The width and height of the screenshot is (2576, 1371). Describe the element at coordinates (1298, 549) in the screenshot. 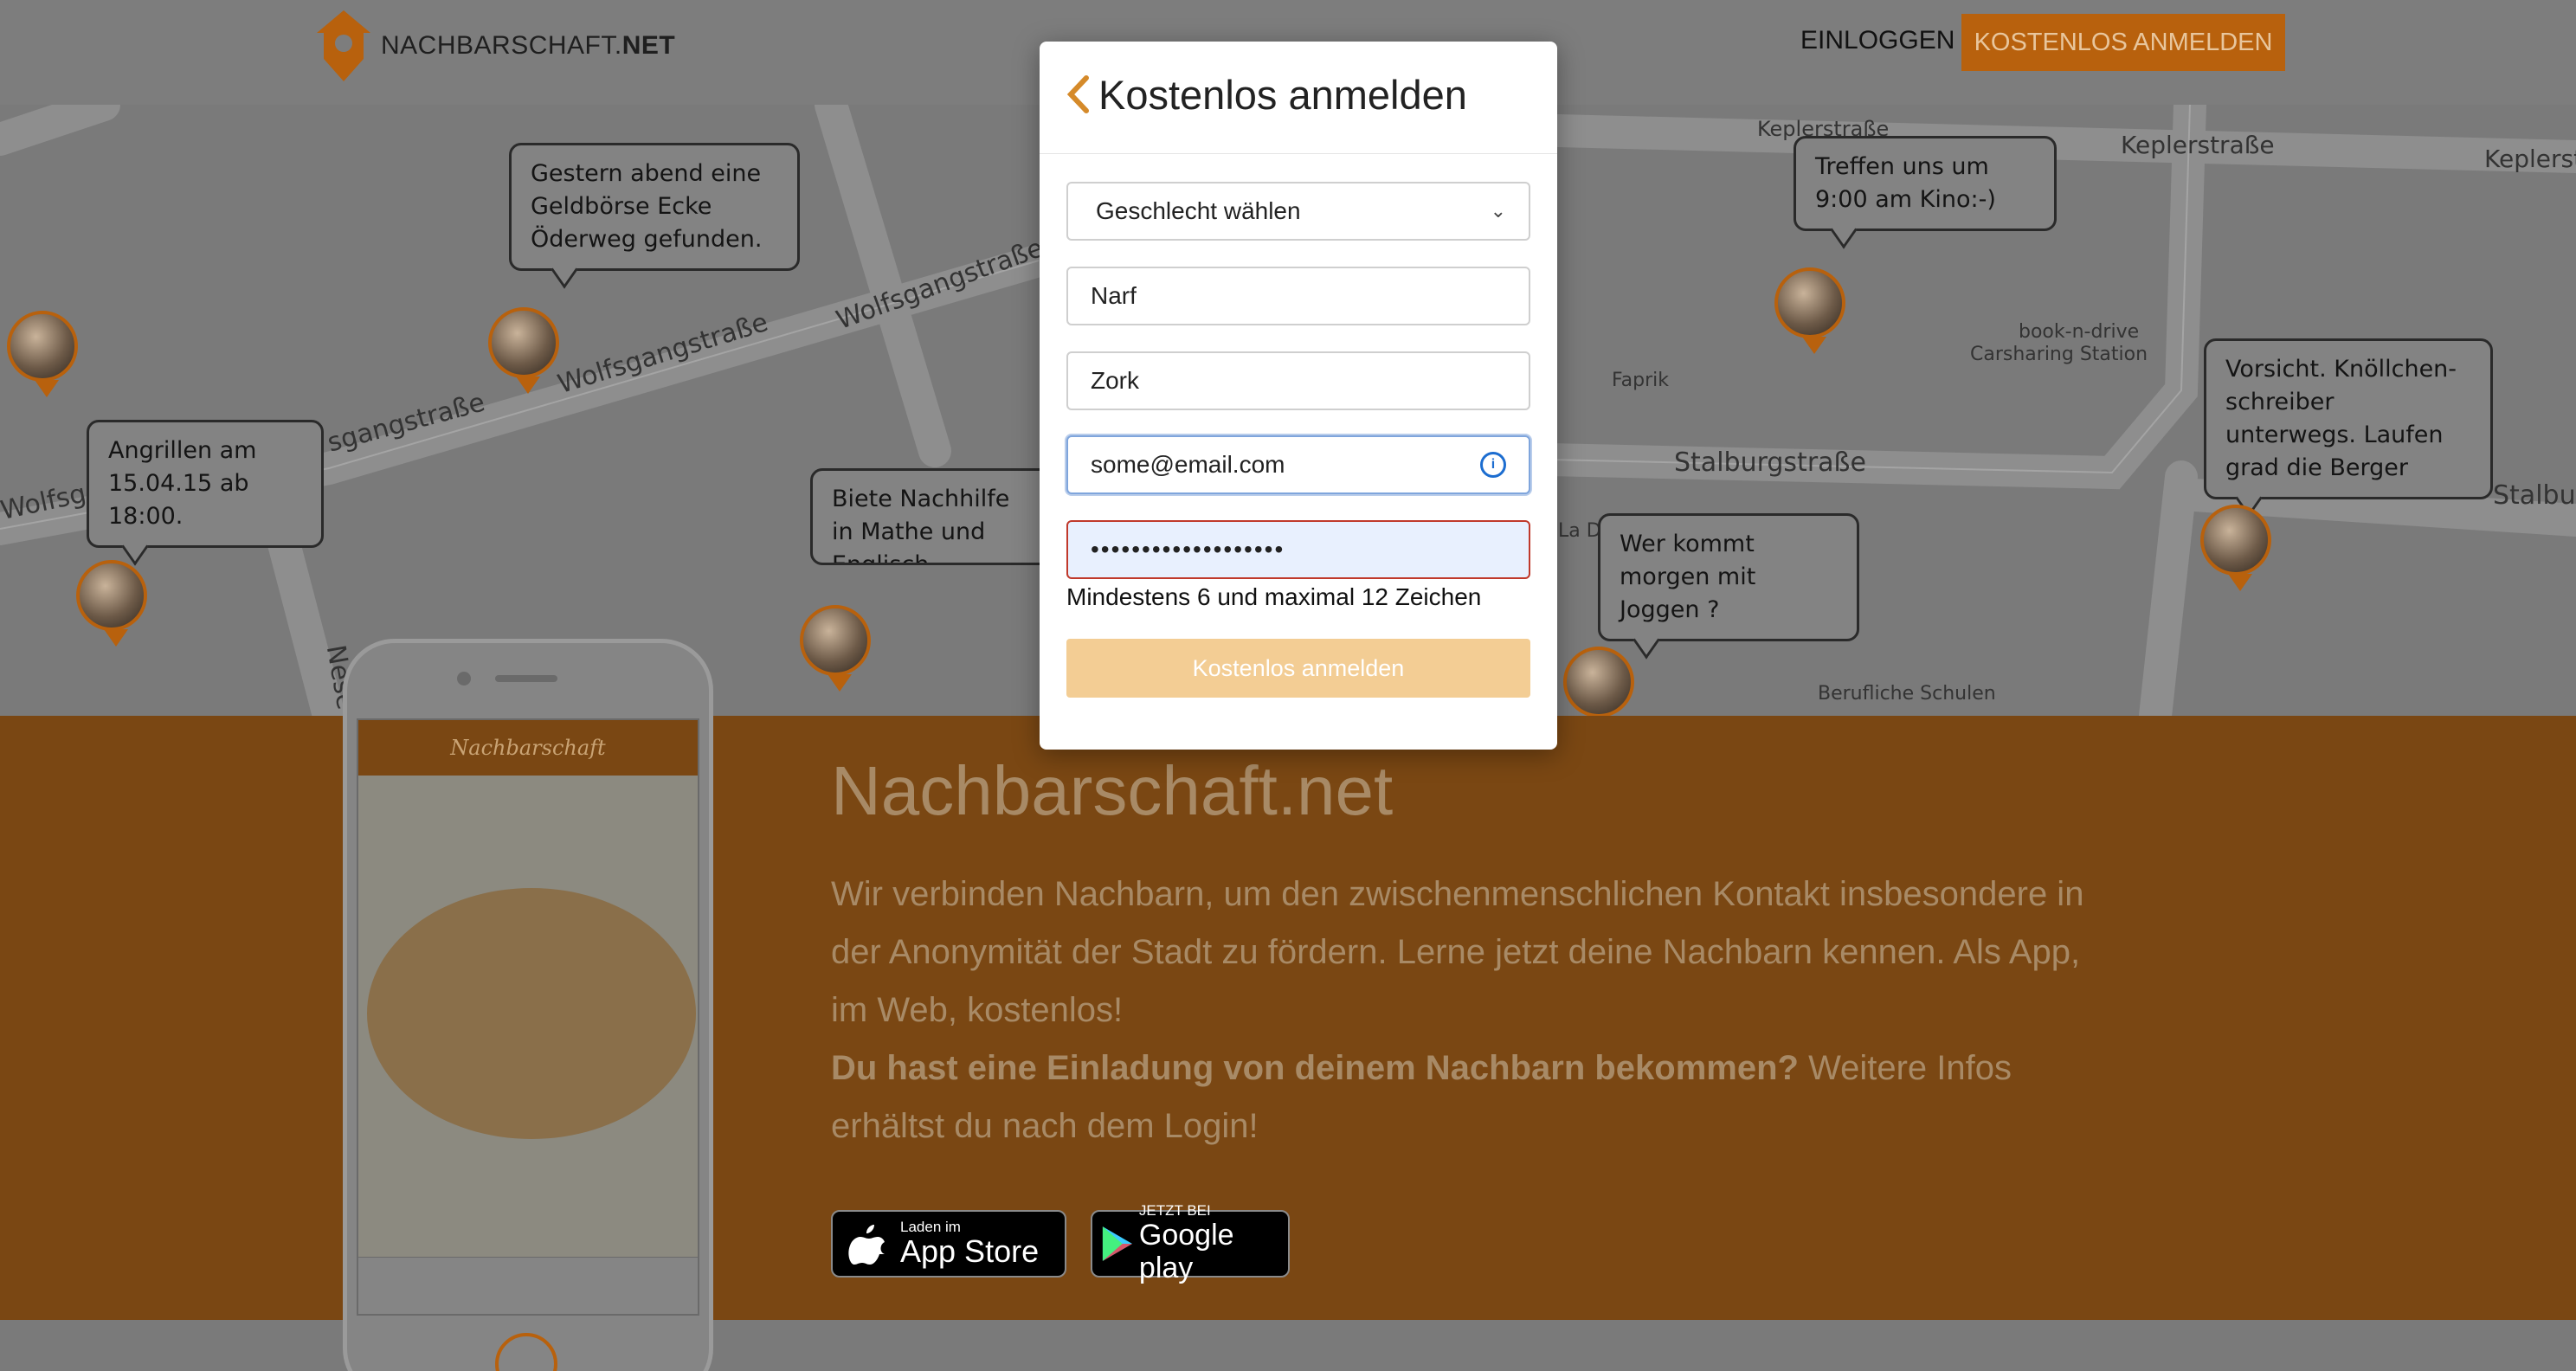

I see `password-field: •••••••••••••••••••` at that location.